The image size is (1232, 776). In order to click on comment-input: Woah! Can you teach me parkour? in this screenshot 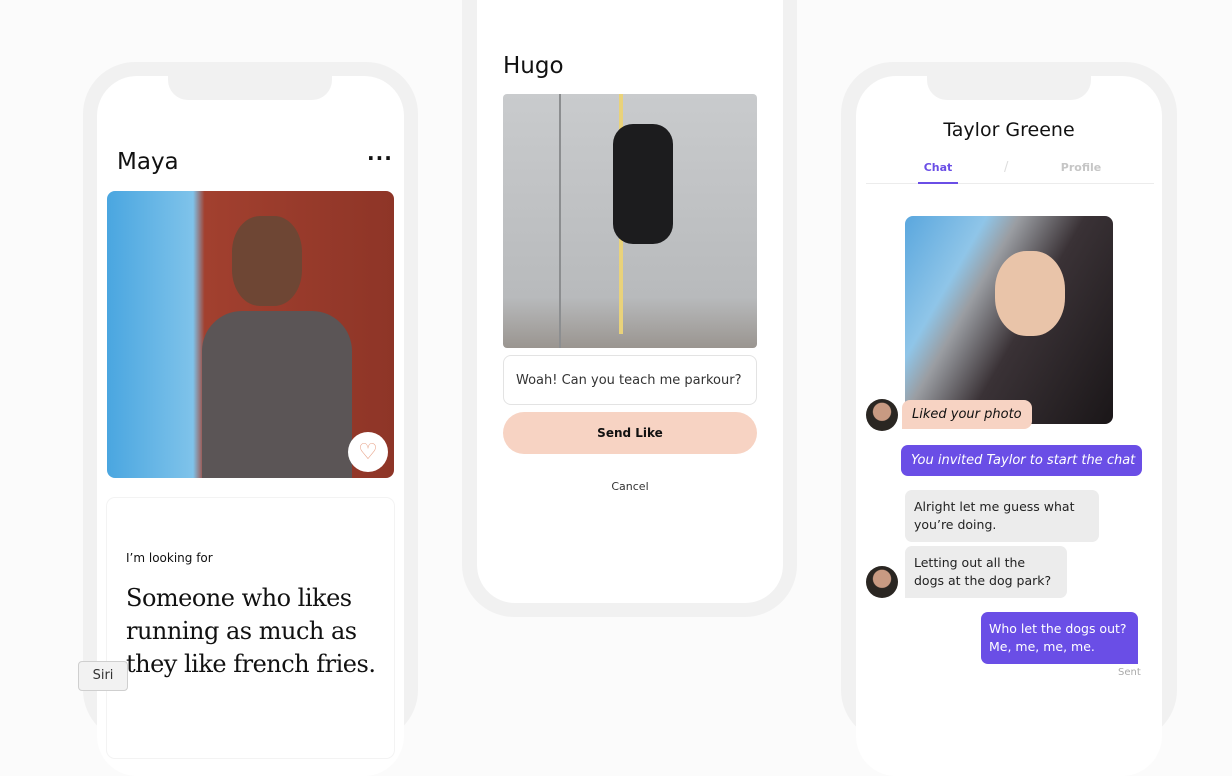, I will do `click(630, 380)`.